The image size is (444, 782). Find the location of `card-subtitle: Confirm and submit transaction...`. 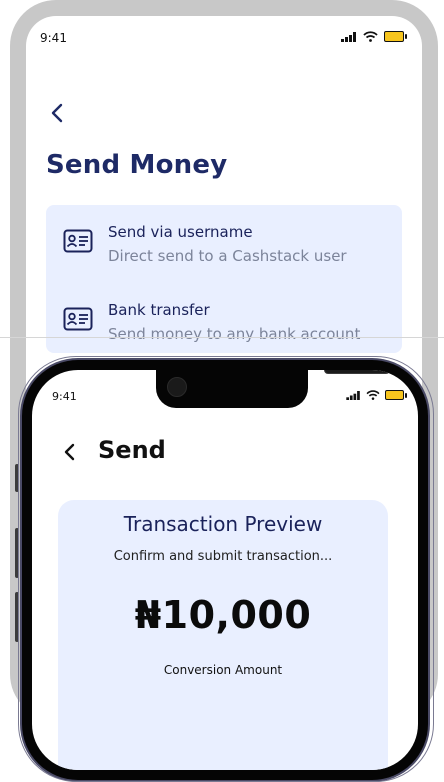

card-subtitle: Confirm and submit transaction... is located at coordinates (223, 556).